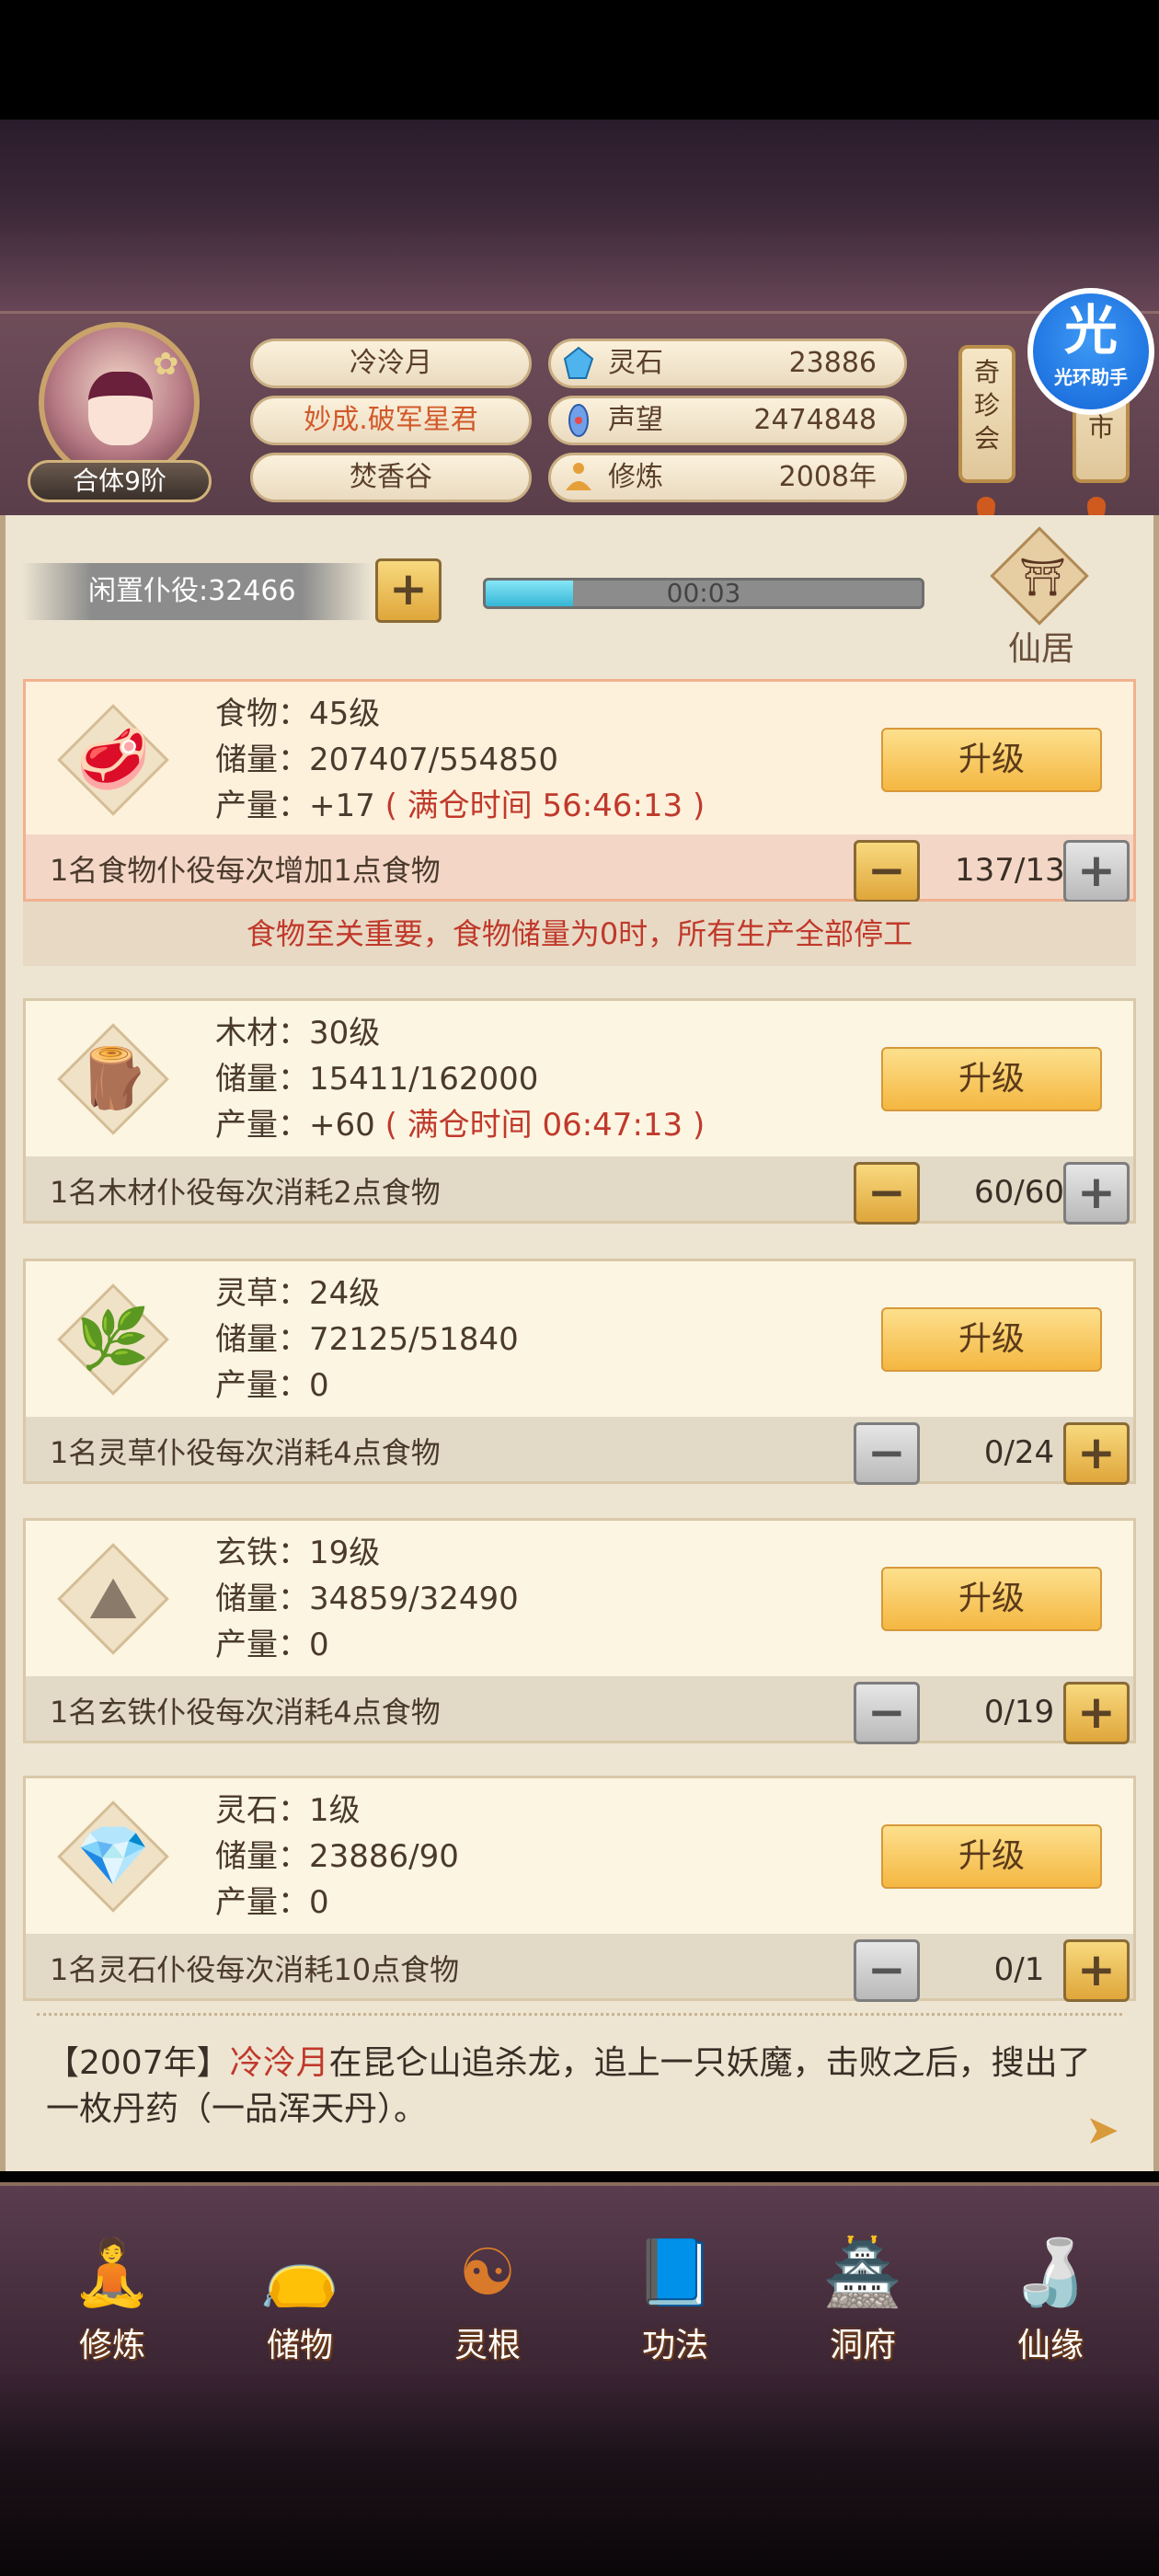 This screenshot has height=2576, width=1159. I want to click on resource-output: 产量：+17 ( 满仓时间 56:46:13 ), so click(460, 806).